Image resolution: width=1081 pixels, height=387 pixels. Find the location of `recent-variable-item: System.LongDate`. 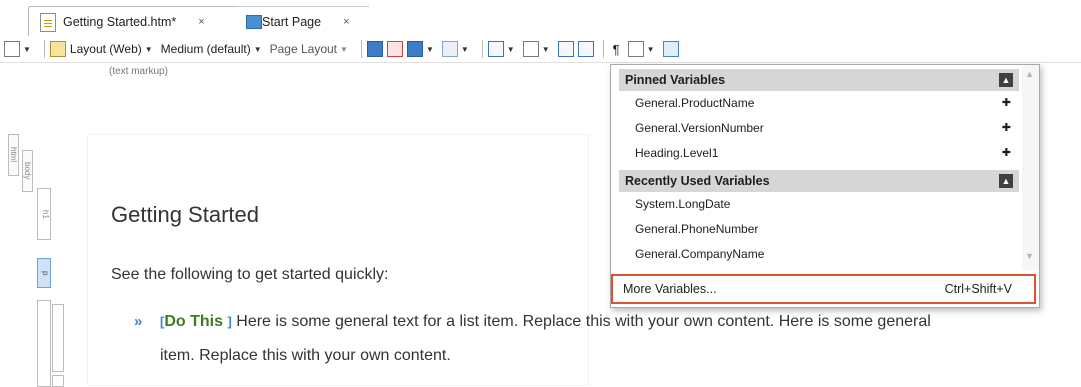

recent-variable-item: System.LongDate is located at coordinates (827, 204).